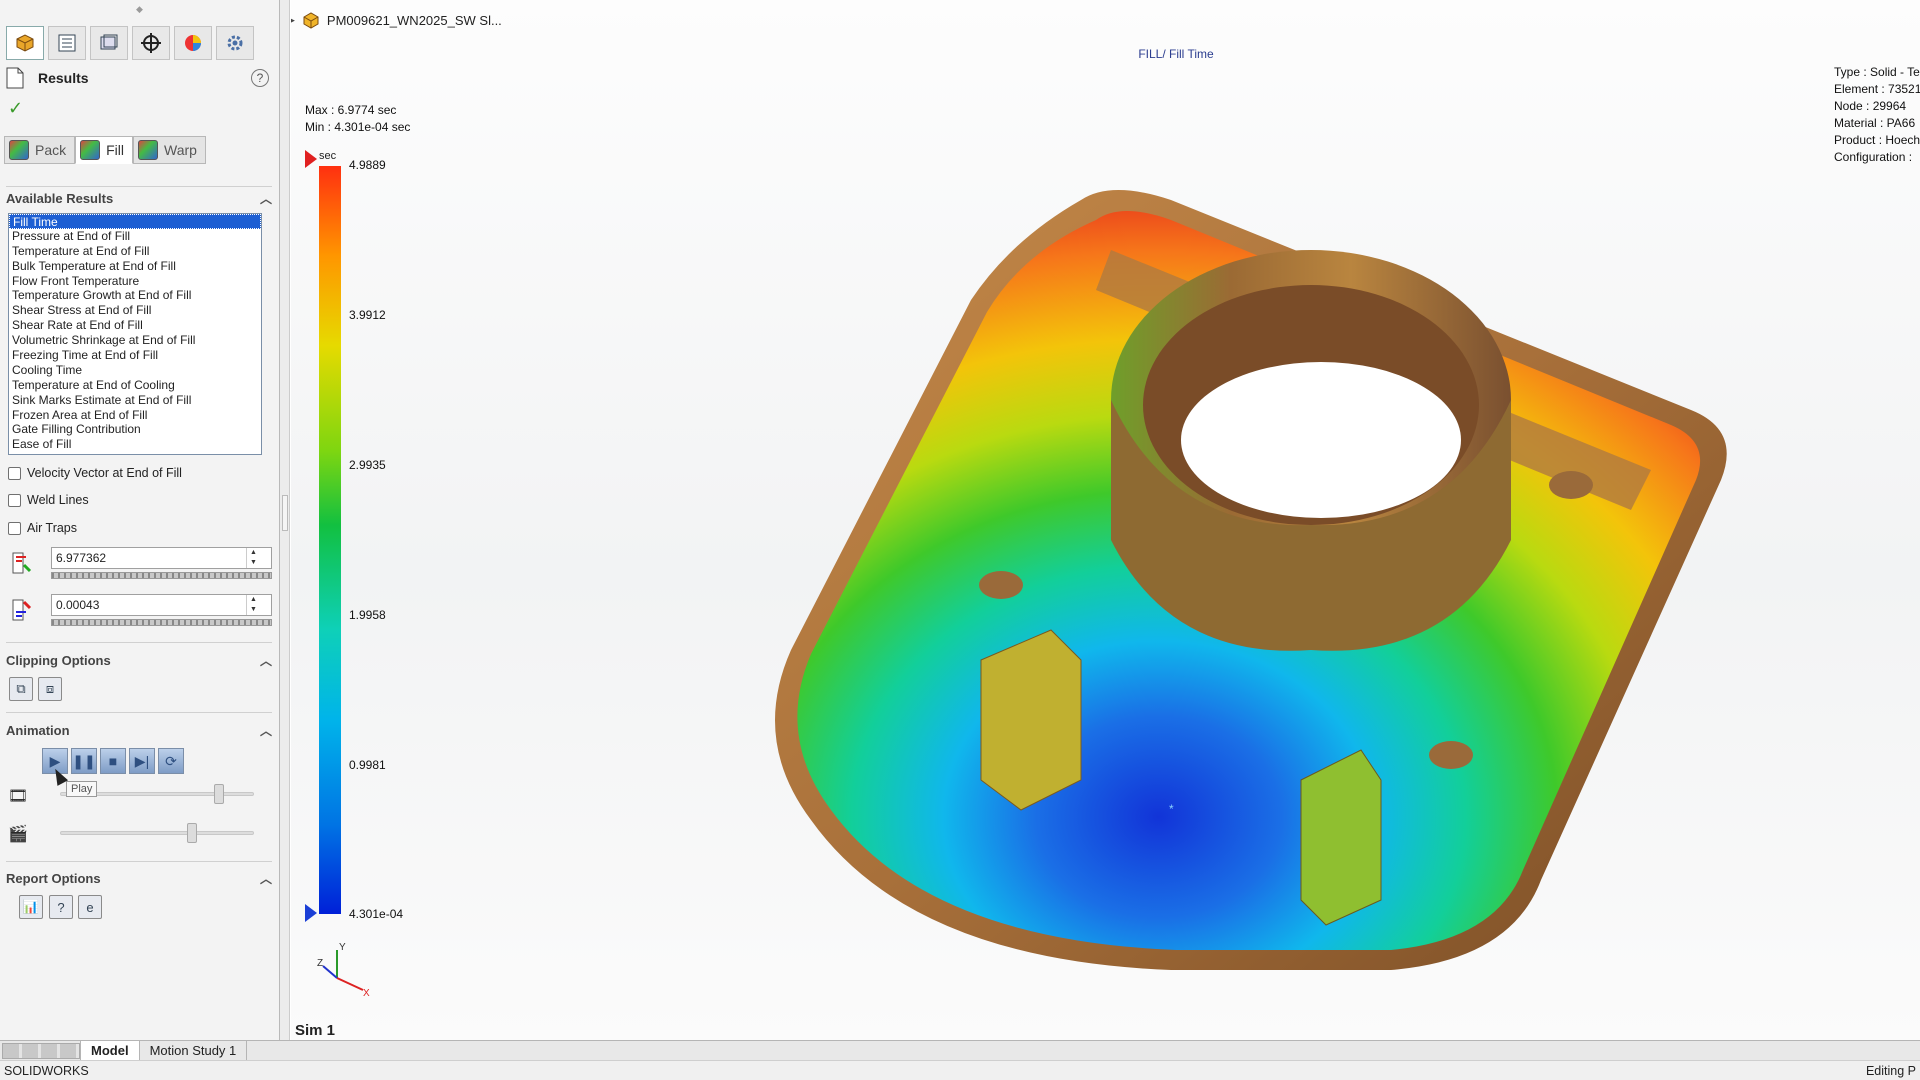  I want to click on weld-lines-checkbox-row: Weld Lines, so click(48, 500).